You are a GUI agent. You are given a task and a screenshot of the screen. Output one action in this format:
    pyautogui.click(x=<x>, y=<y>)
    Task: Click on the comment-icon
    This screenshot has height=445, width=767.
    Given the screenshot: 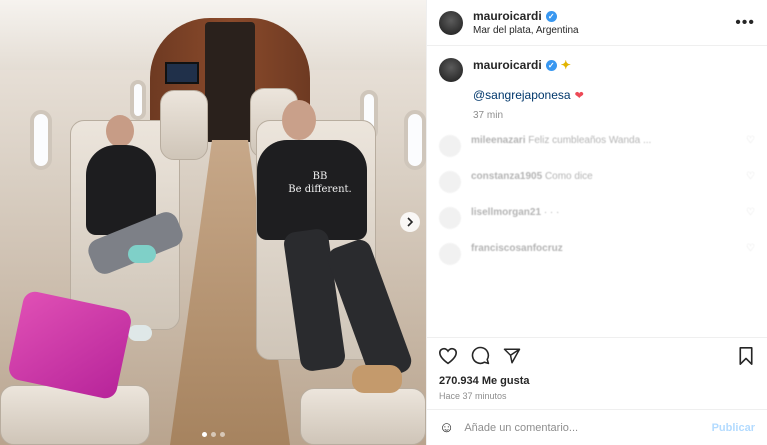 What is the action you would take?
    pyautogui.click(x=480, y=356)
    